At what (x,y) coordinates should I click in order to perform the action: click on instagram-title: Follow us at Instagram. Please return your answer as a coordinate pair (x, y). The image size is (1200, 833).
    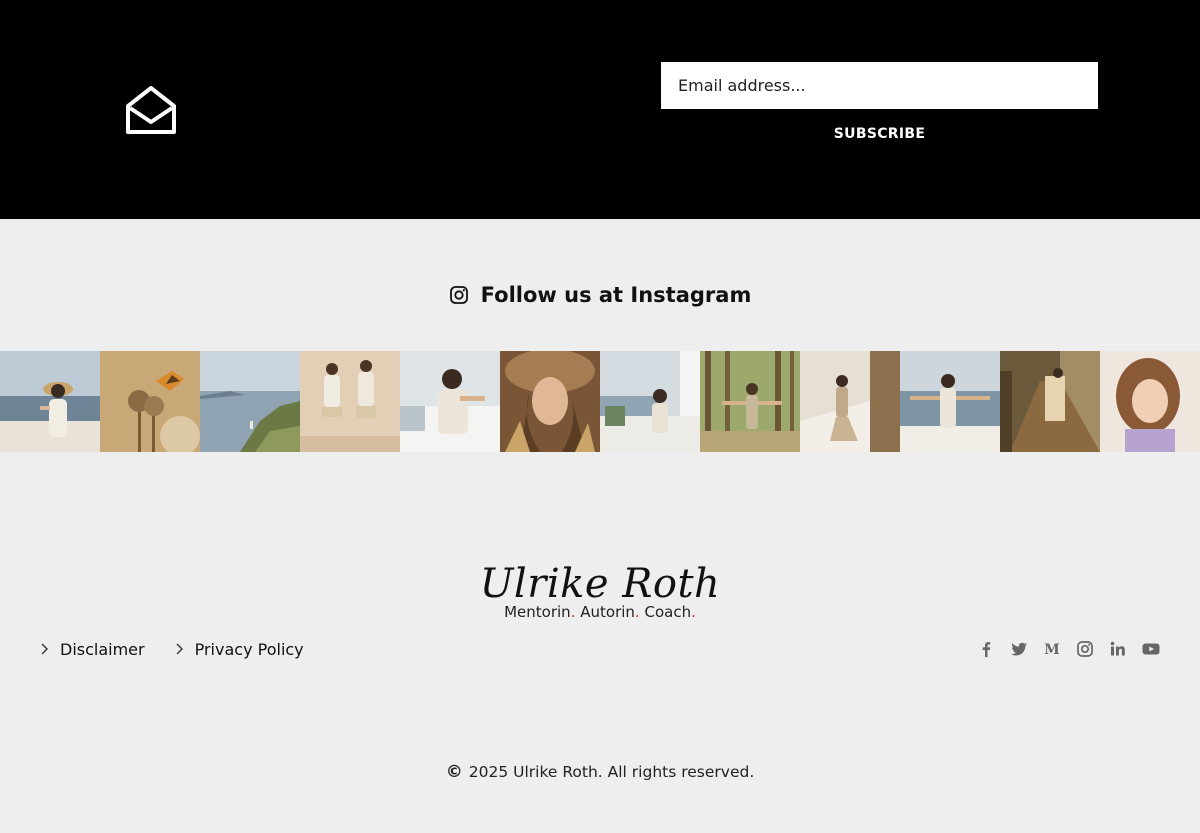
    Looking at the image, I should click on (616, 295).